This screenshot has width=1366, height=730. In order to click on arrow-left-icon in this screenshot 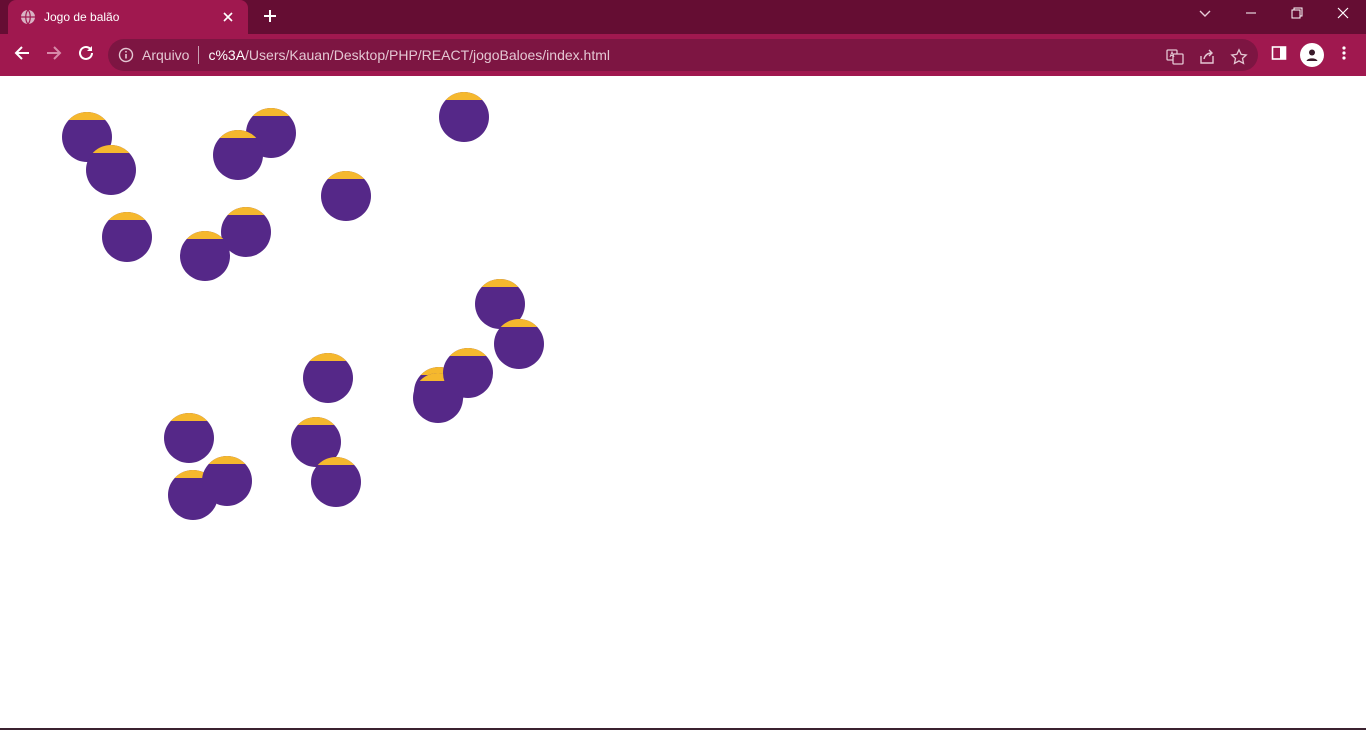, I will do `click(22, 55)`.